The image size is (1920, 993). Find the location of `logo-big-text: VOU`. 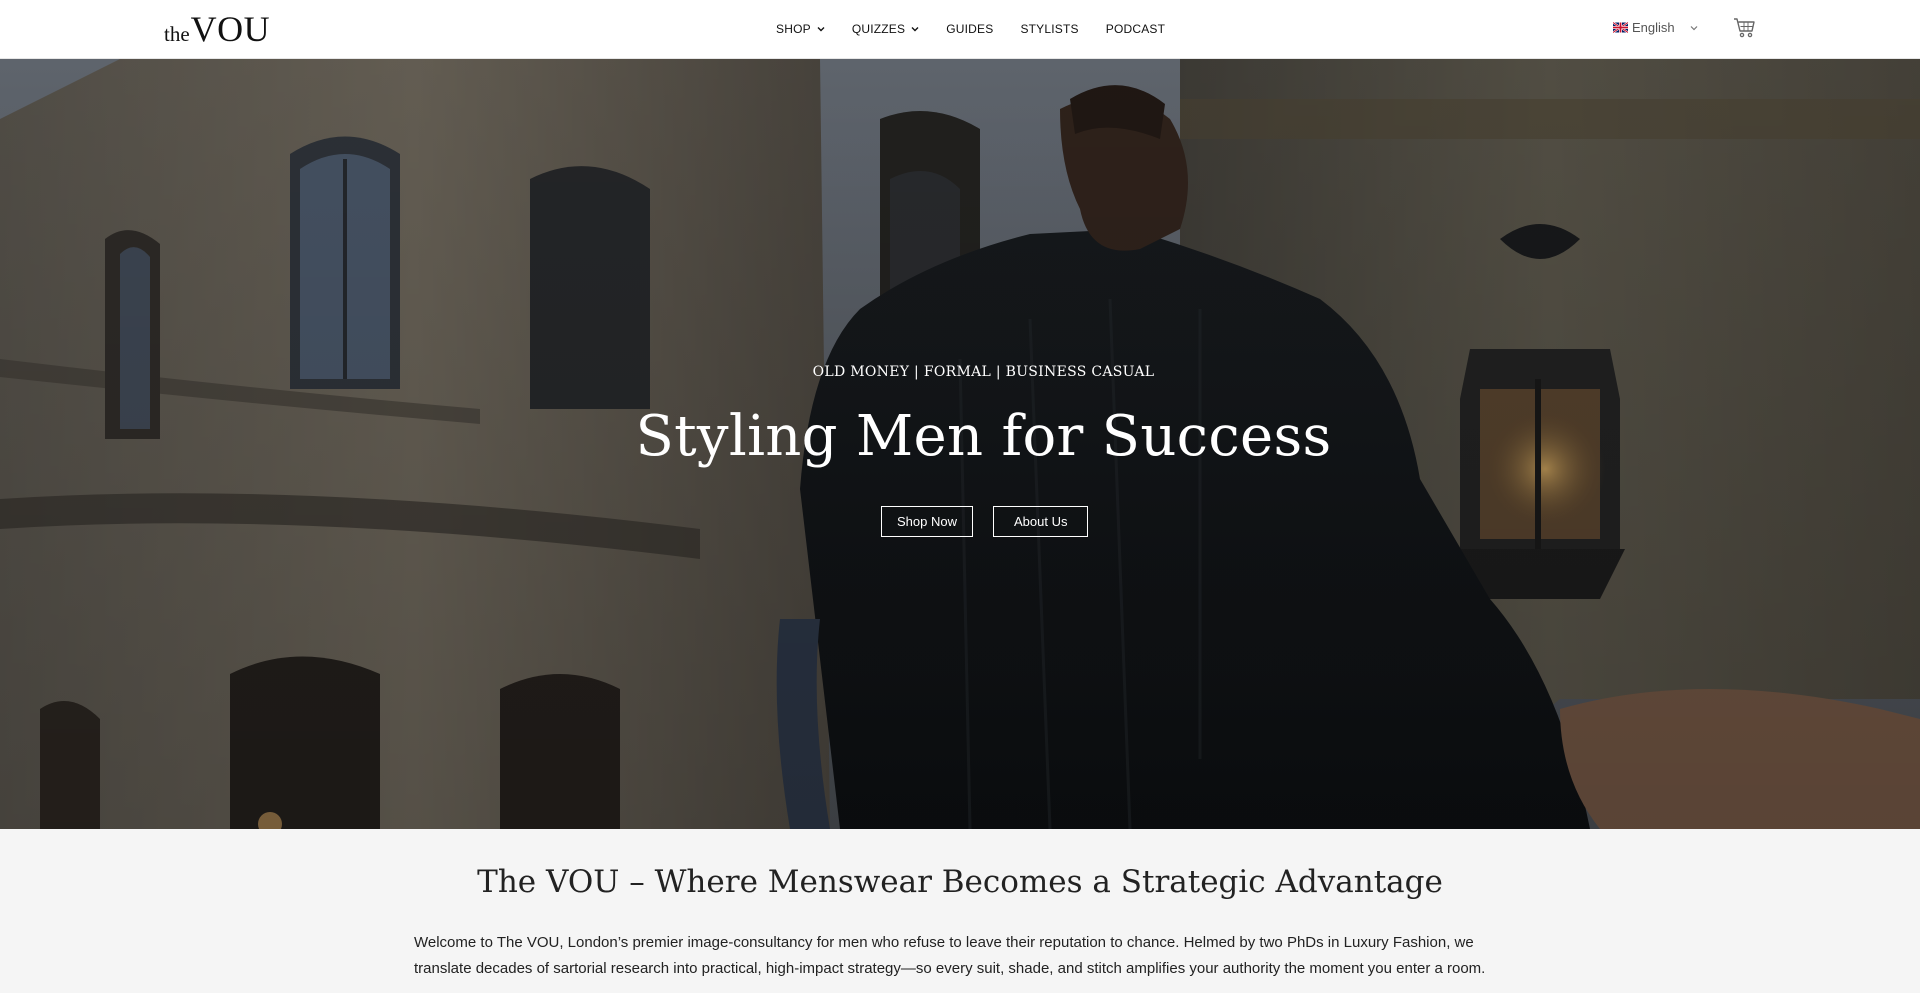

logo-big-text: VOU is located at coordinates (230, 29).